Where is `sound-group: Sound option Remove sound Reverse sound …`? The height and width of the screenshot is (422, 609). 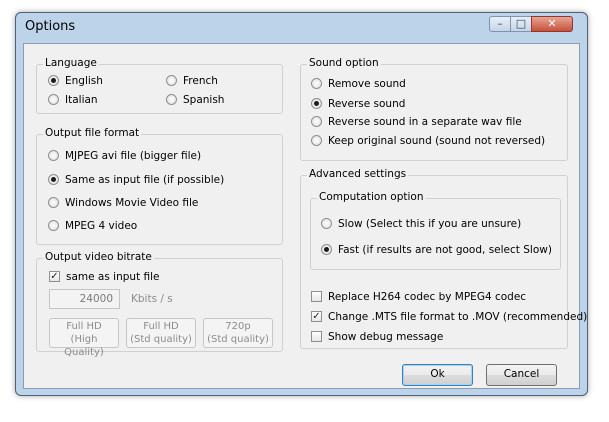 sound-group: Sound option Remove sound Reverse sound … is located at coordinates (434, 109).